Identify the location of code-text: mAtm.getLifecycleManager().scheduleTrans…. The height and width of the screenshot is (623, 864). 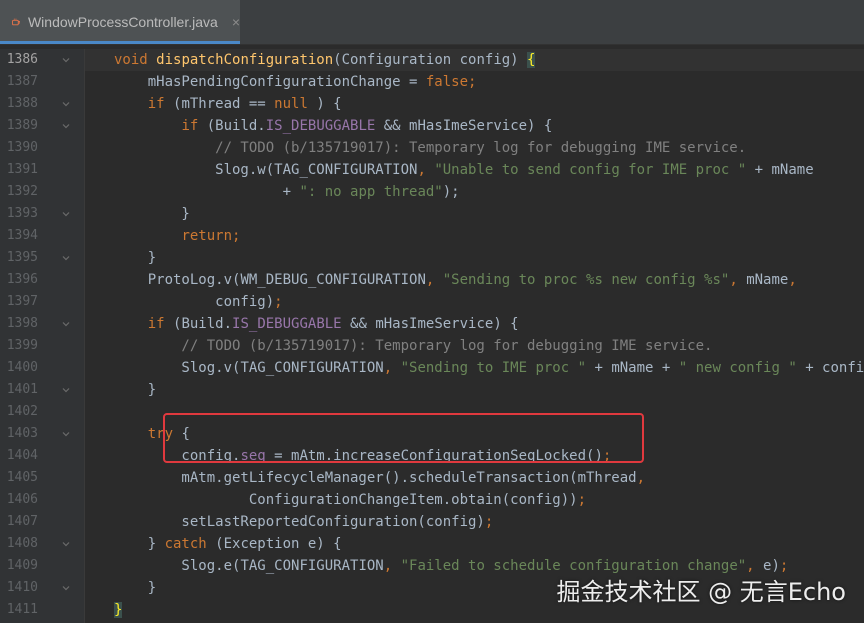
(380, 478).